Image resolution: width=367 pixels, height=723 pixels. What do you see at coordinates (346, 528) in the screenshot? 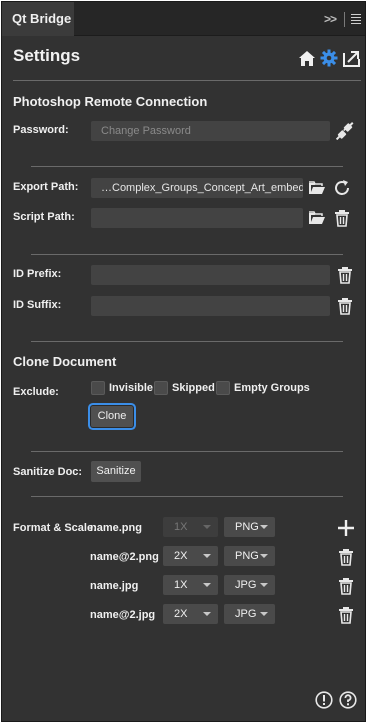
I see `plus-icon` at bounding box center [346, 528].